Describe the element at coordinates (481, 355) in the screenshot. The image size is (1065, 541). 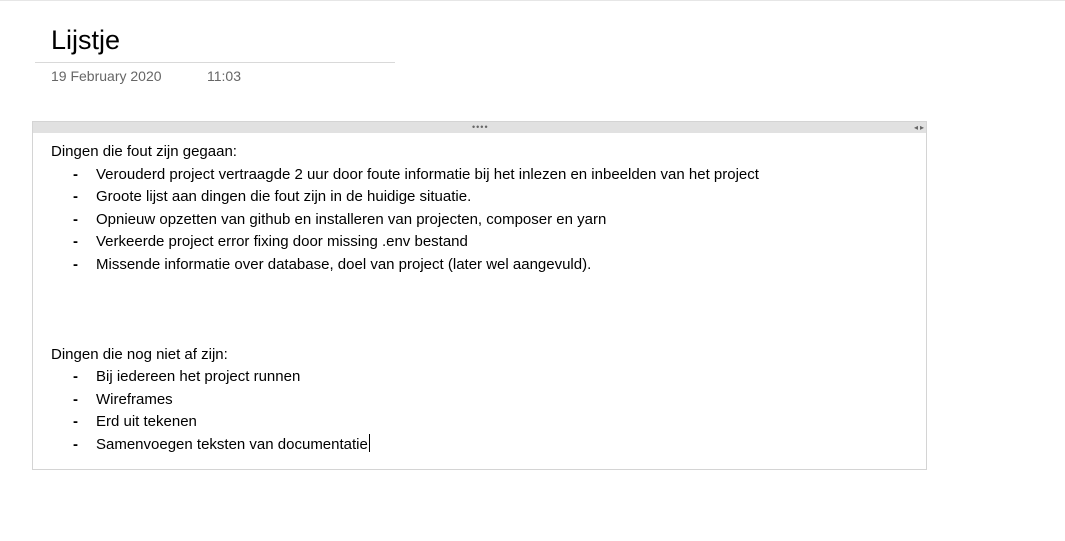
I see `section-heading: Dingen die nog niet af zijn:` at that location.